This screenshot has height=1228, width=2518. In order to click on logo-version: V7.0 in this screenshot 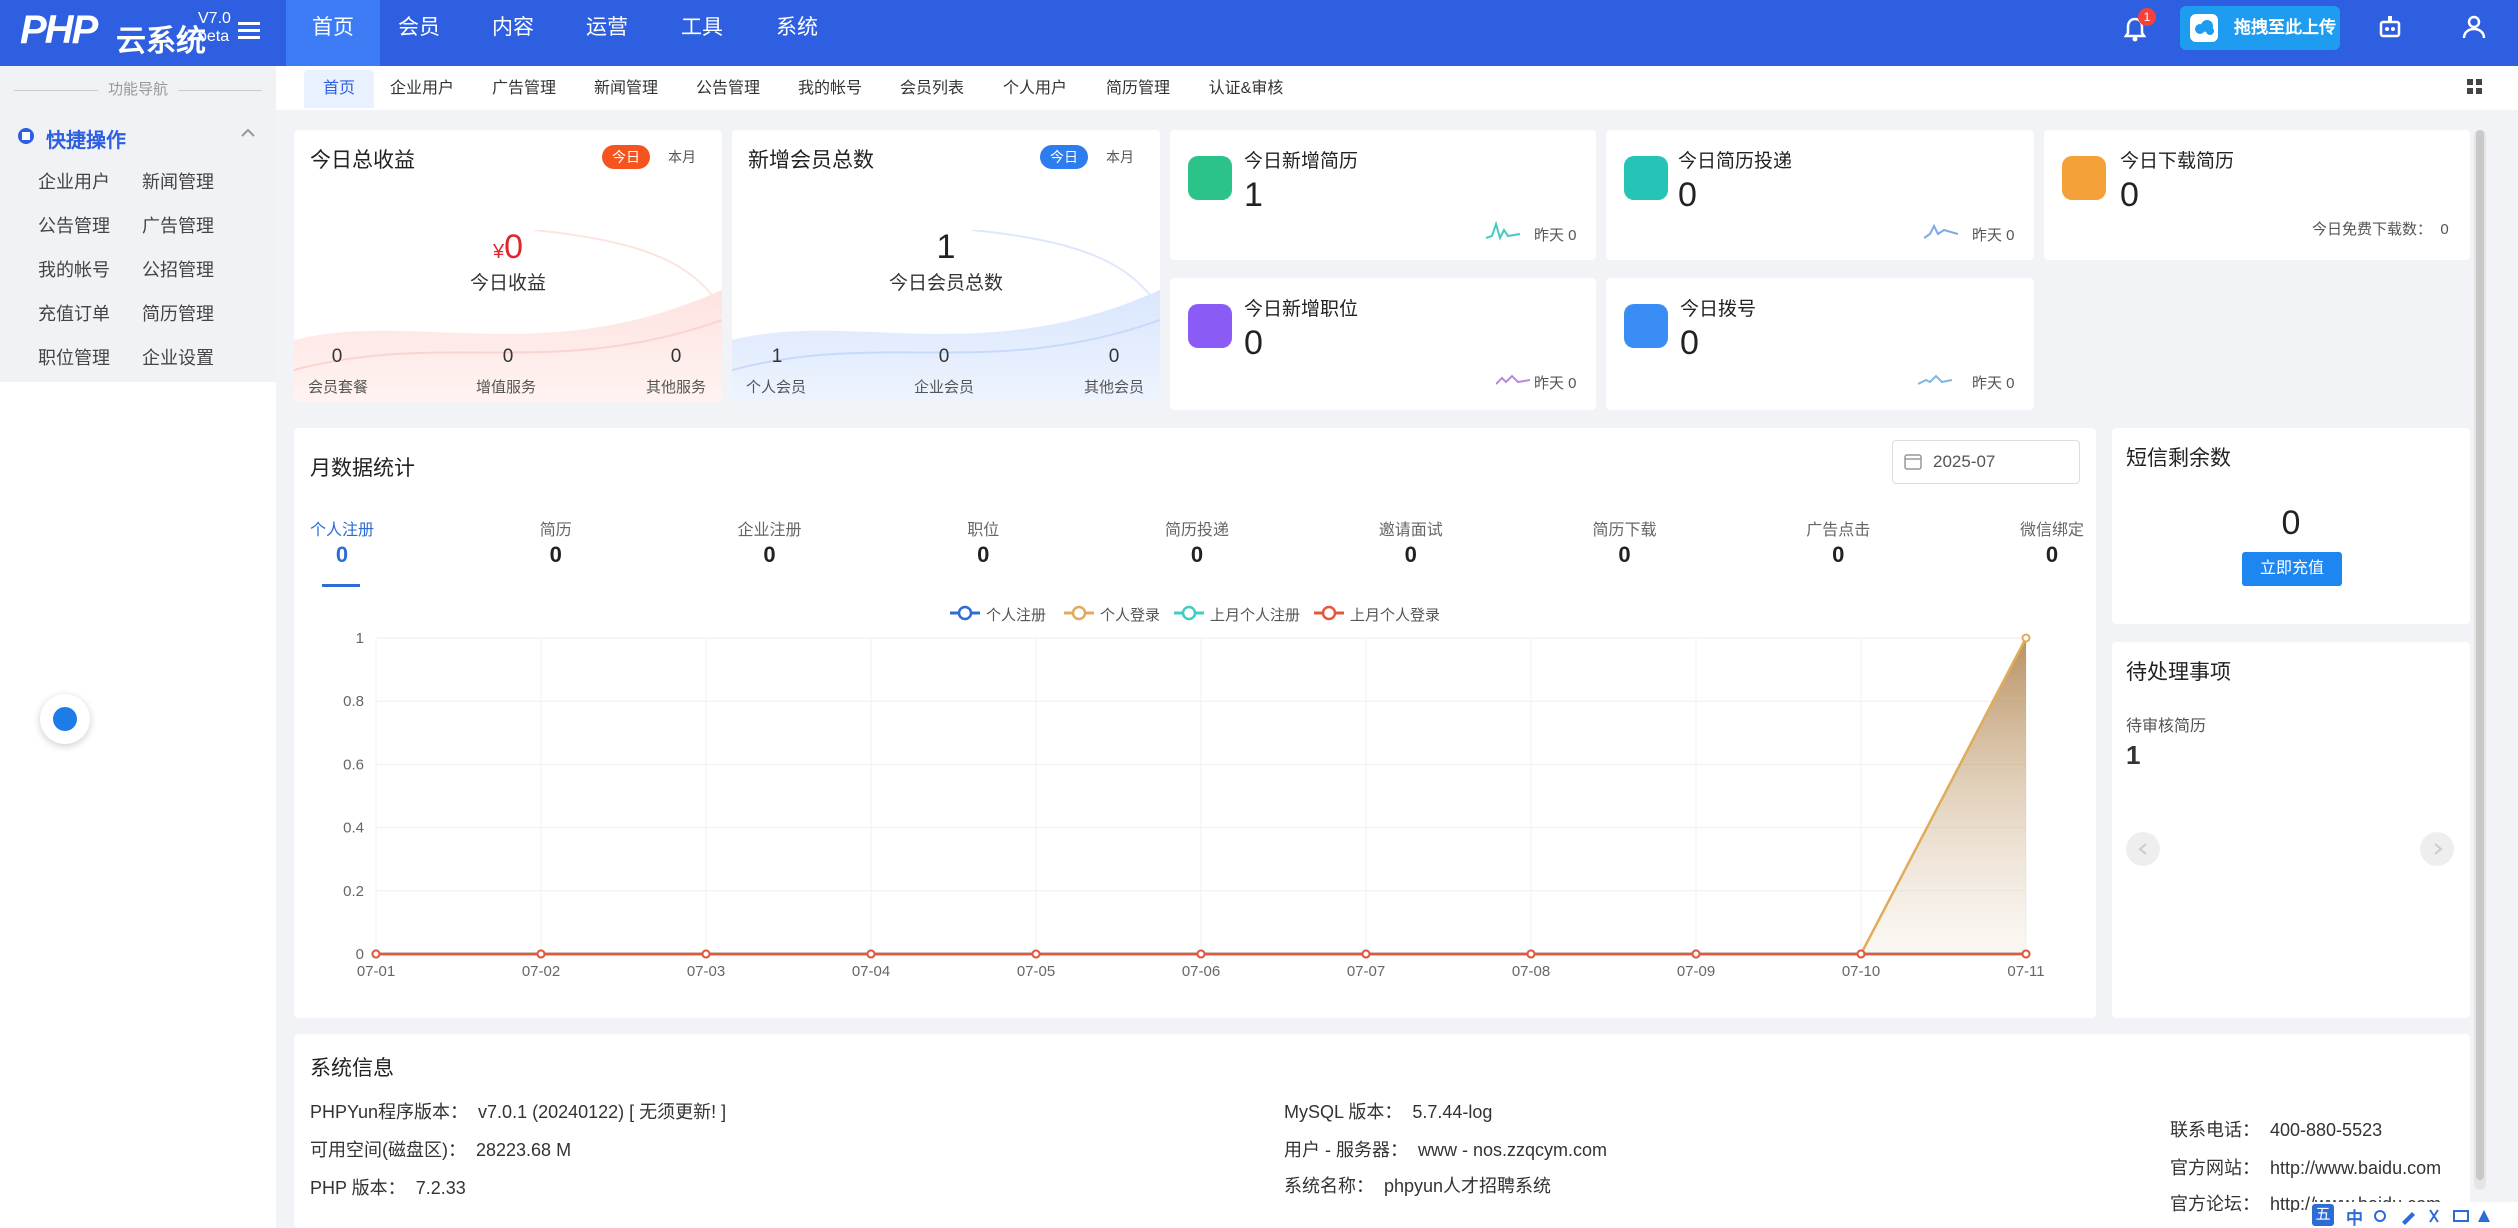, I will do `click(214, 18)`.